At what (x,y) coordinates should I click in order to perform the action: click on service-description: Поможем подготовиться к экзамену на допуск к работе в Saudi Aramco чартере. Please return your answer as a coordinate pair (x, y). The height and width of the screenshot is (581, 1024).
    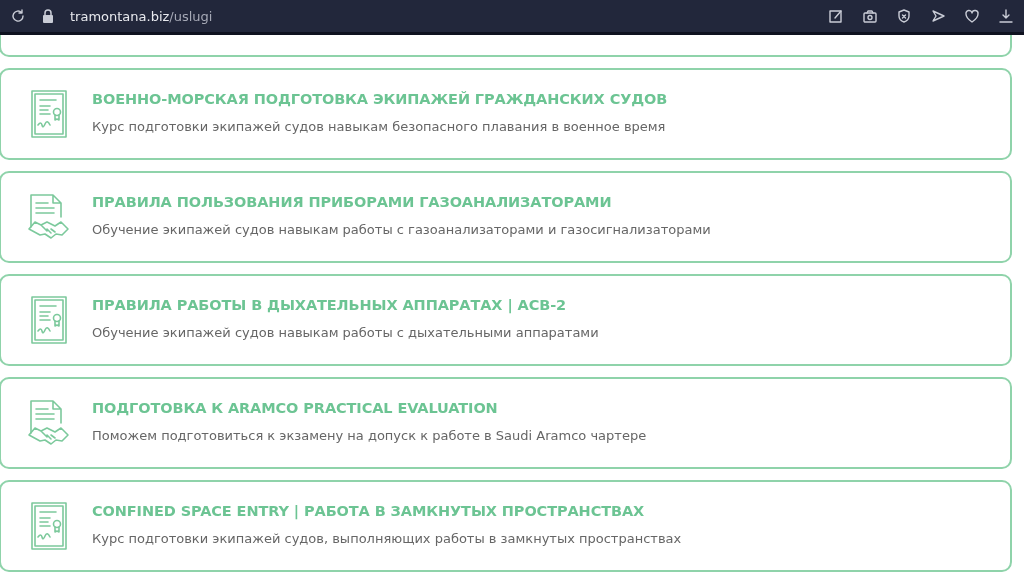
    Looking at the image, I should click on (369, 435).